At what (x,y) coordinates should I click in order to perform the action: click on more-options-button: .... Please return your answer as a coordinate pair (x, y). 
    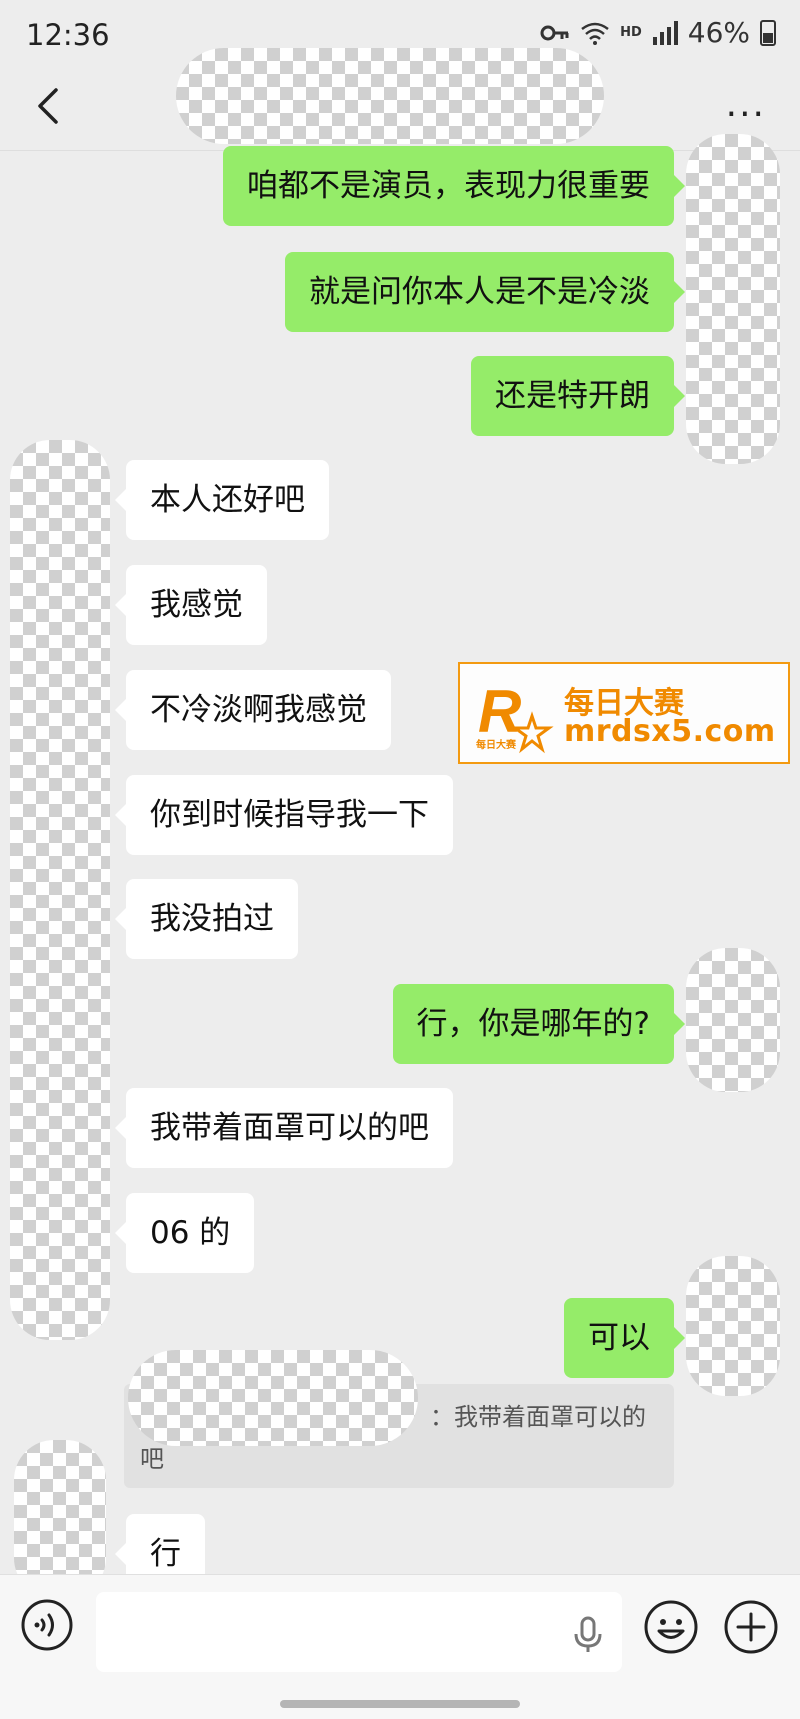
    Looking at the image, I should click on (746, 105).